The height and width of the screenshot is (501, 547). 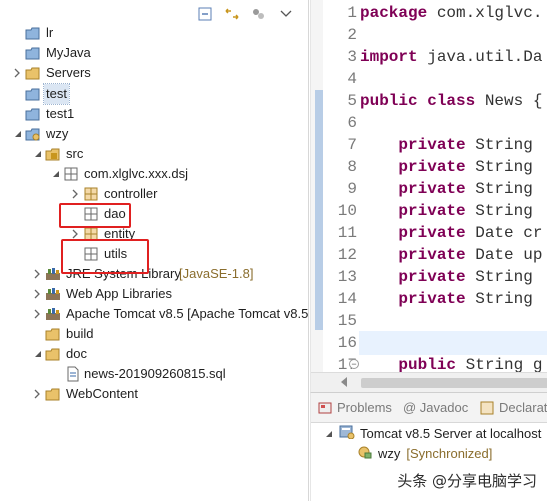 I want to click on scroll-left-icon, so click(x=344, y=382).